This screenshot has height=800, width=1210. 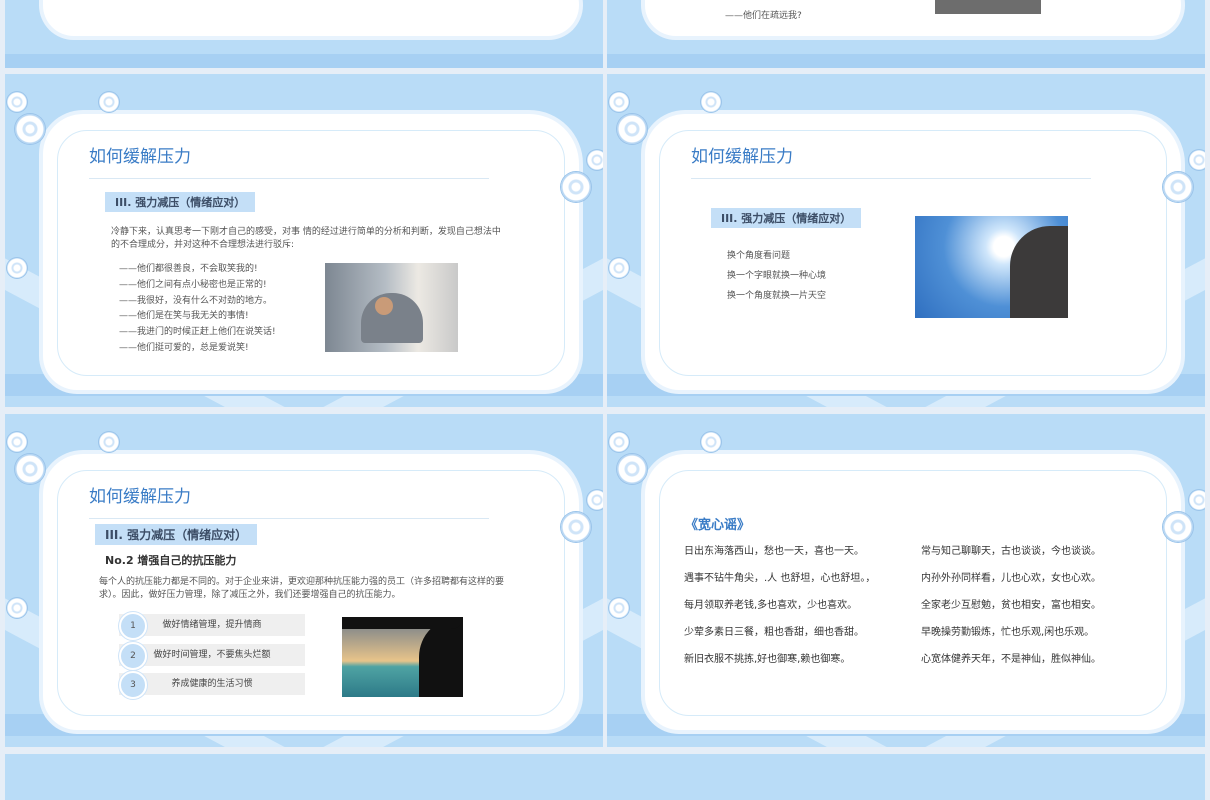 What do you see at coordinates (188, 269) in the screenshot?
I see `list-item: ——他们都很善良，不会取笑我的!` at bounding box center [188, 269].